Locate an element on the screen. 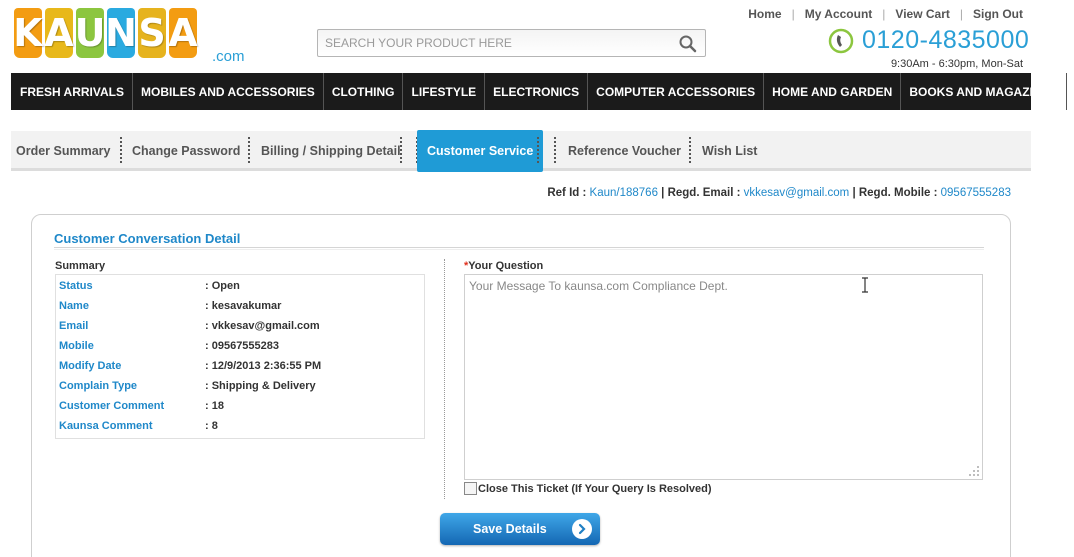 Image resolution: width=1074 pixels, height=557 pixels. logo-letters: K A U N S A is located at coordinates (105, 33).